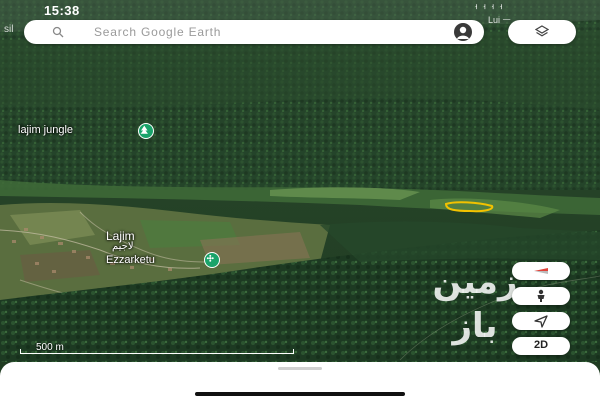  Describe the element at coordinates (499, 20) in the screenshot. I see `map-edge-label-right: Lui ᅳ` at that location.